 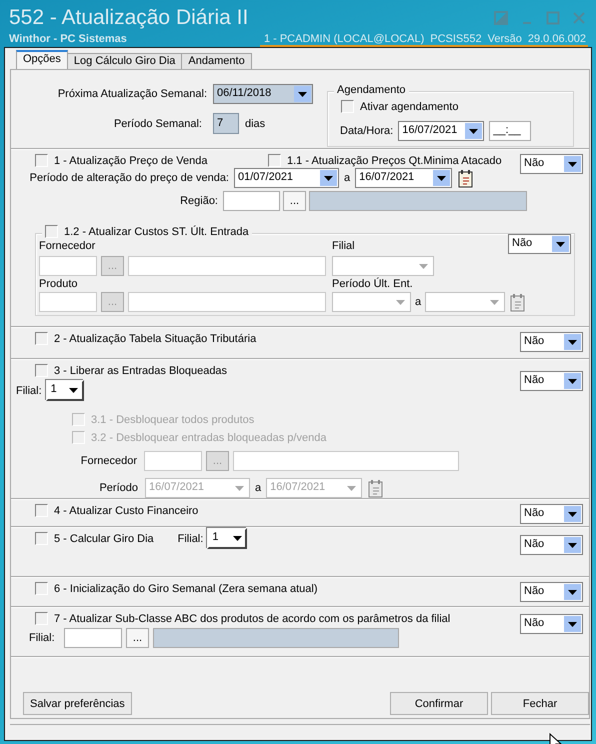 What do you see at coordinates (252, 618) in the screenshot?
I see `checkbox-label: 7 - Atualizar Sub-Classe ABC dos produtos de acordo com os parâmetros da filial` at bounding box center [252, 618].